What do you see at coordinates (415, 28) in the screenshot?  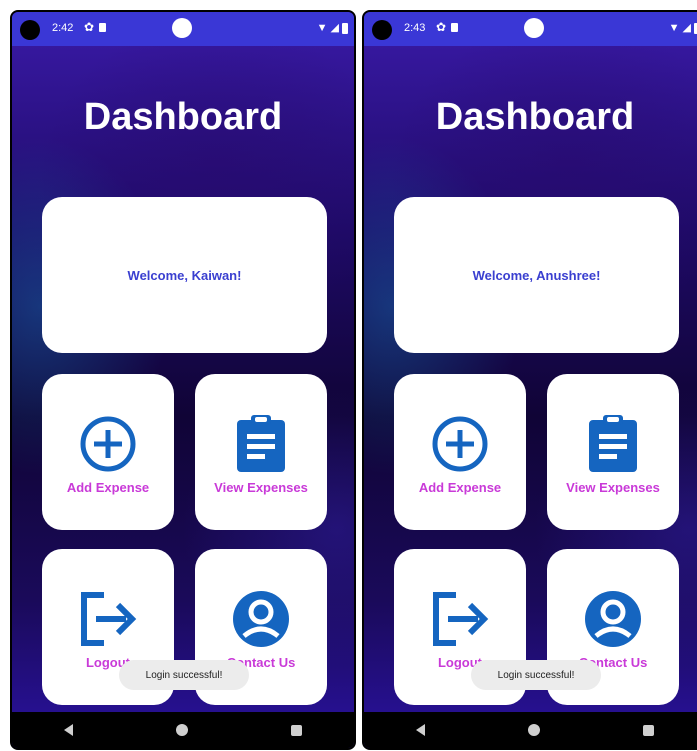 I see `status-time: 2:43` at bounding box center [415, 28].